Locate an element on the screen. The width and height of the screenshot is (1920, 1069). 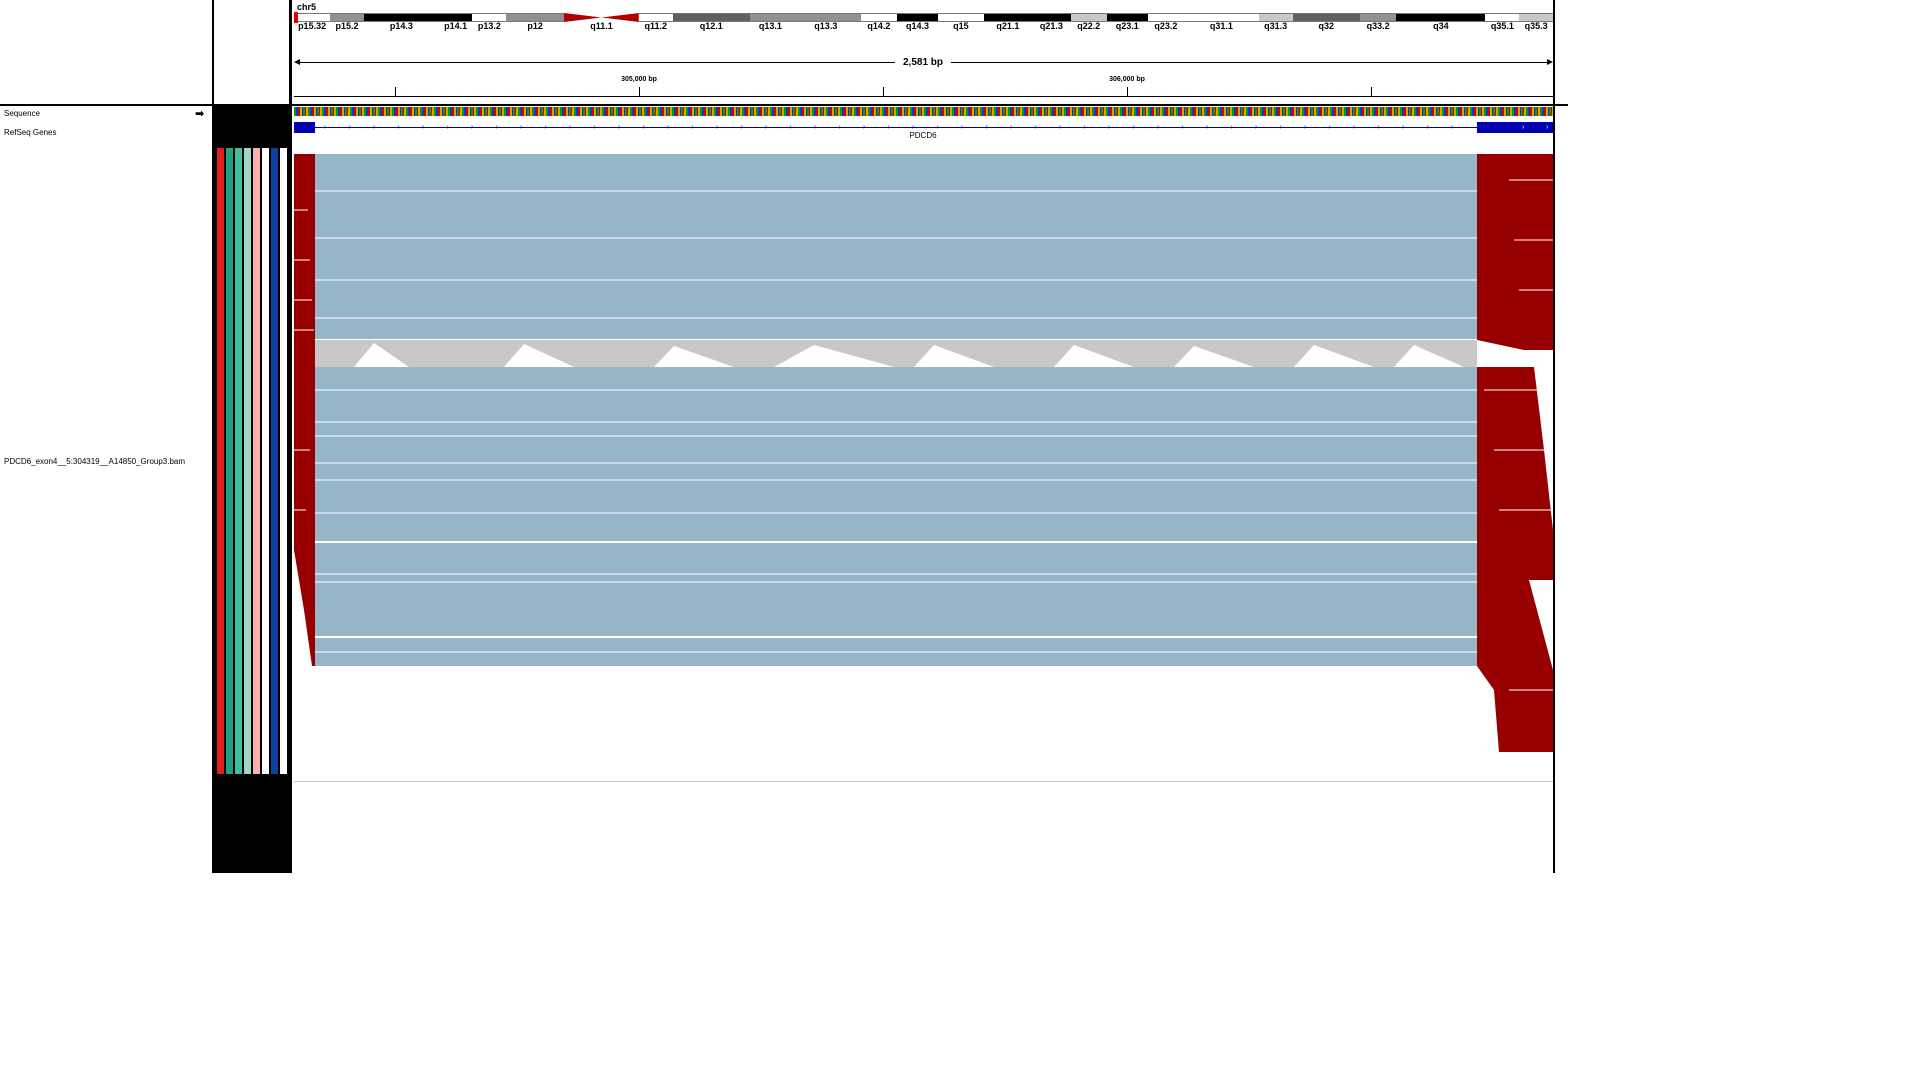
gene-label: PDCD6 is located at coordinates (922, 135).